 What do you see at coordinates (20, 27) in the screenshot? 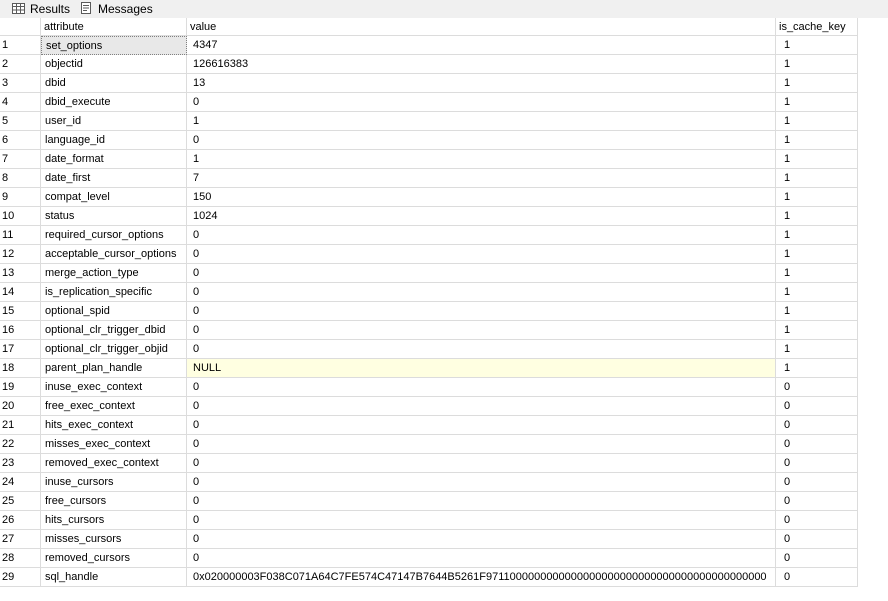
I see `row-number-header` at bounding box center [20, 27].